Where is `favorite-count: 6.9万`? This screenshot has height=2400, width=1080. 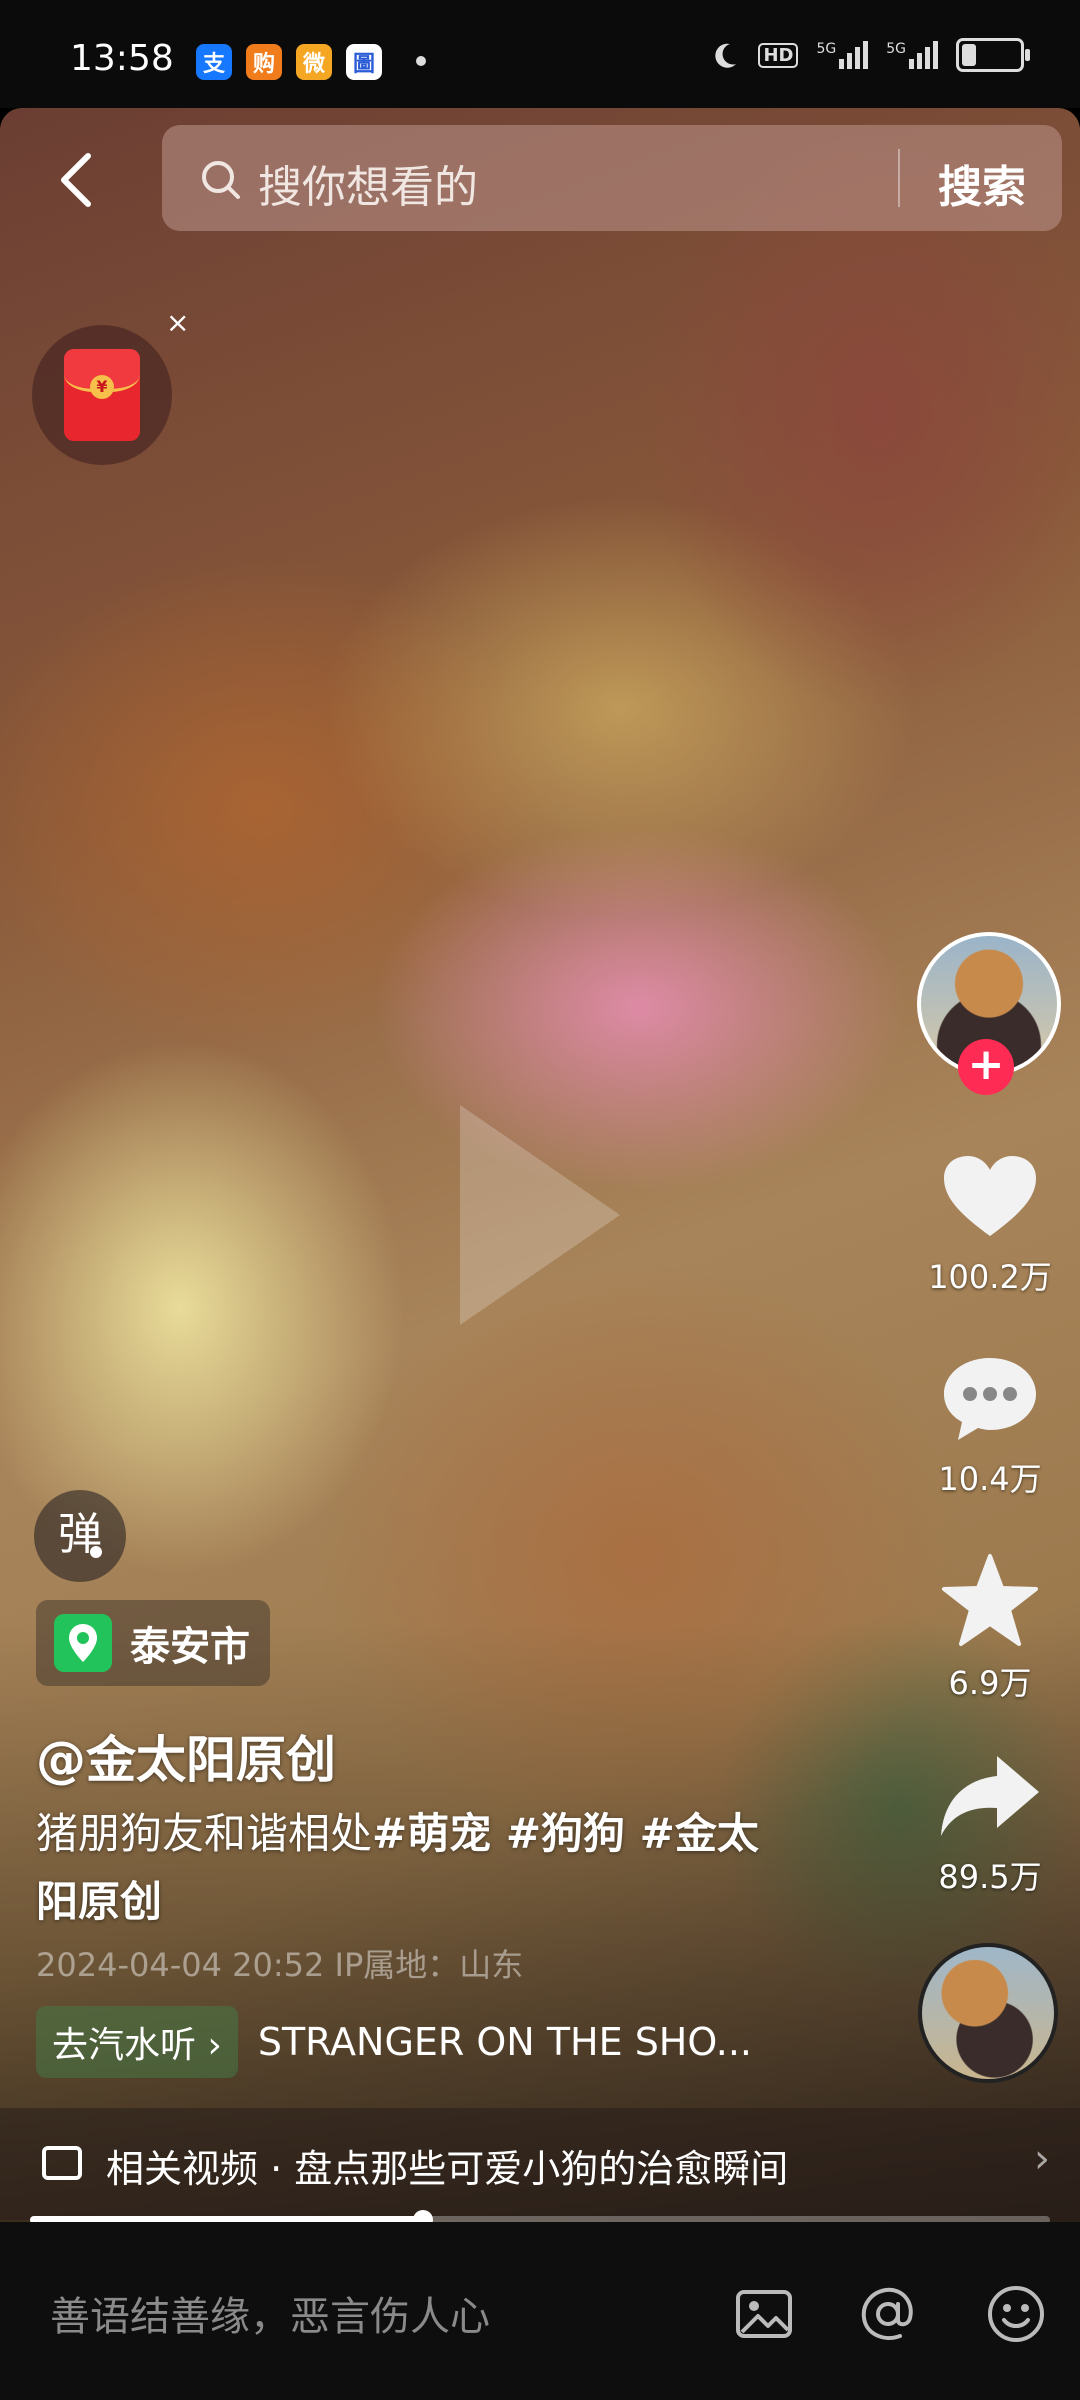
favorite-count: 6.9万 is located at coordinates (990, 1683).